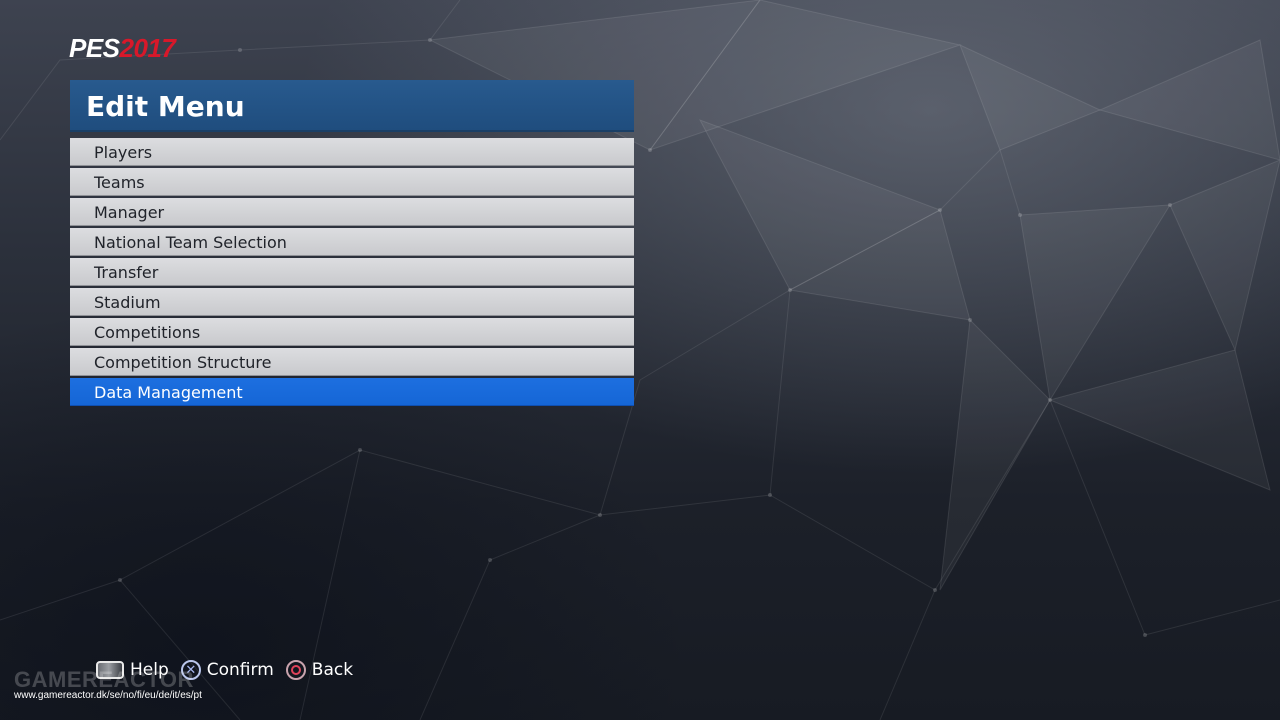 This screenshot has width=1280, height=720. I want to click on back-hint: Back, so click(319, 670).